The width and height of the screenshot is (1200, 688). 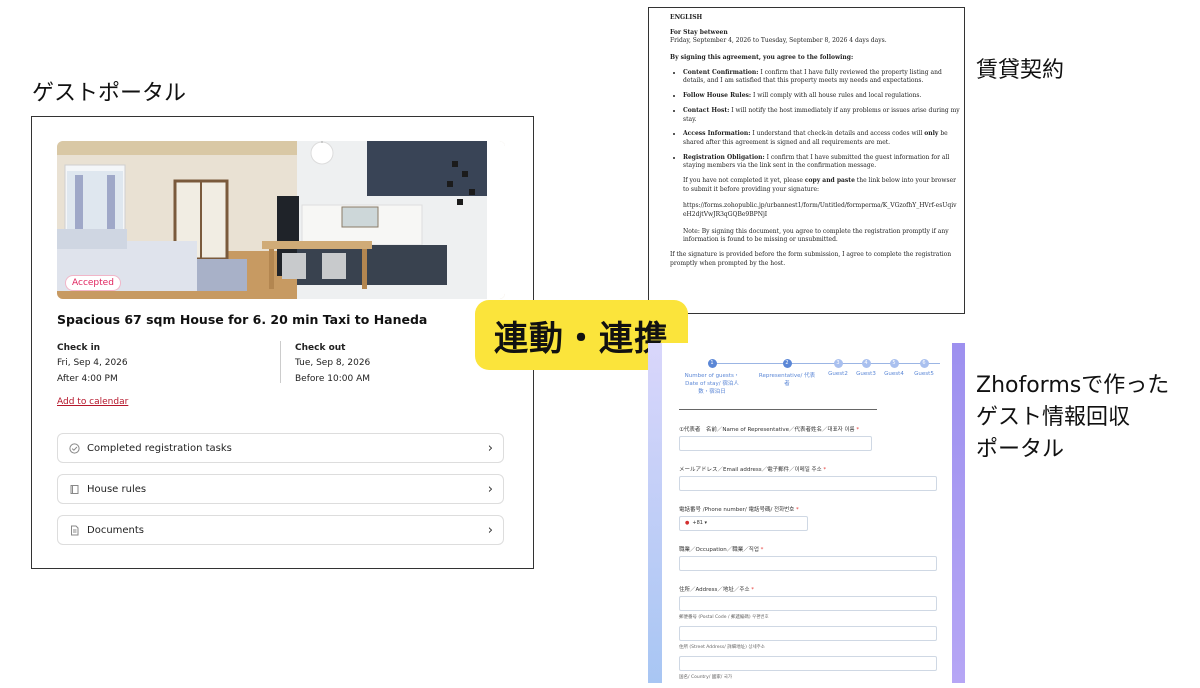 I want to click on address-label: 住所／Address／地址／주소 *, so click(x=717, y=590).